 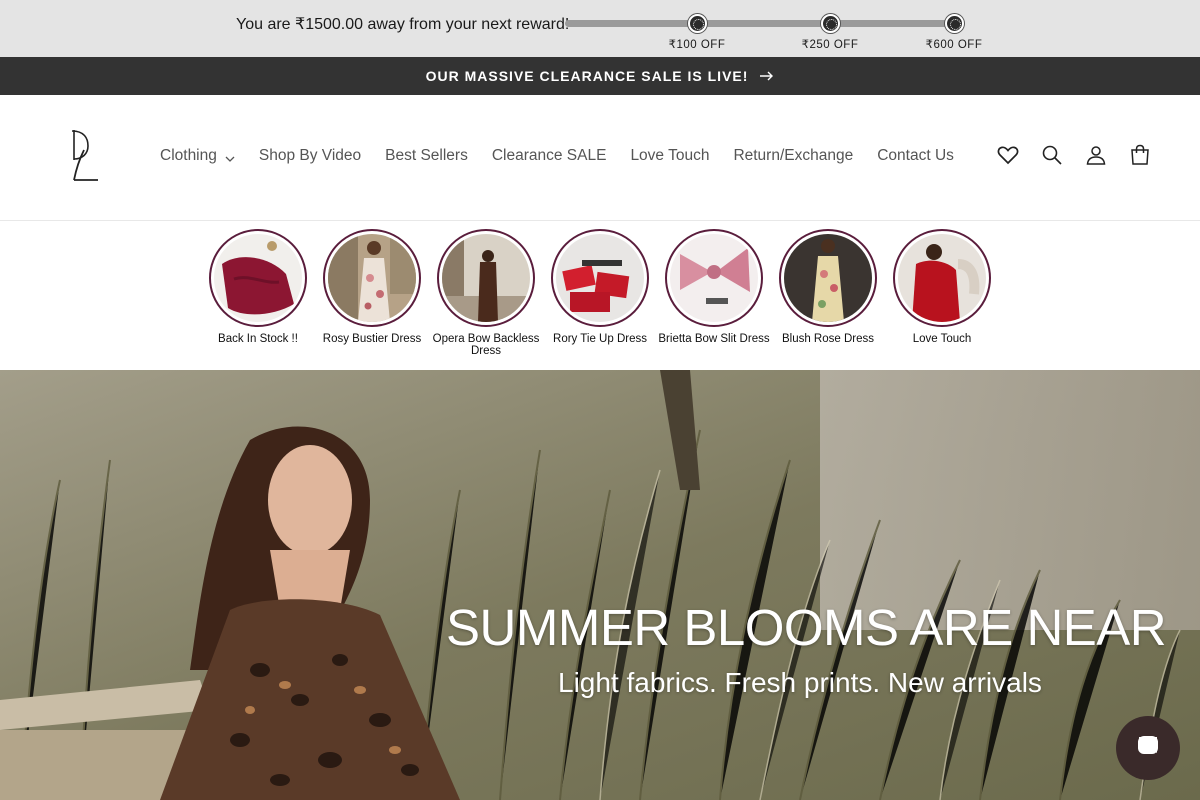 I want to click on nav-item-love-touch: Love Touch, so click(x=669, y=156).